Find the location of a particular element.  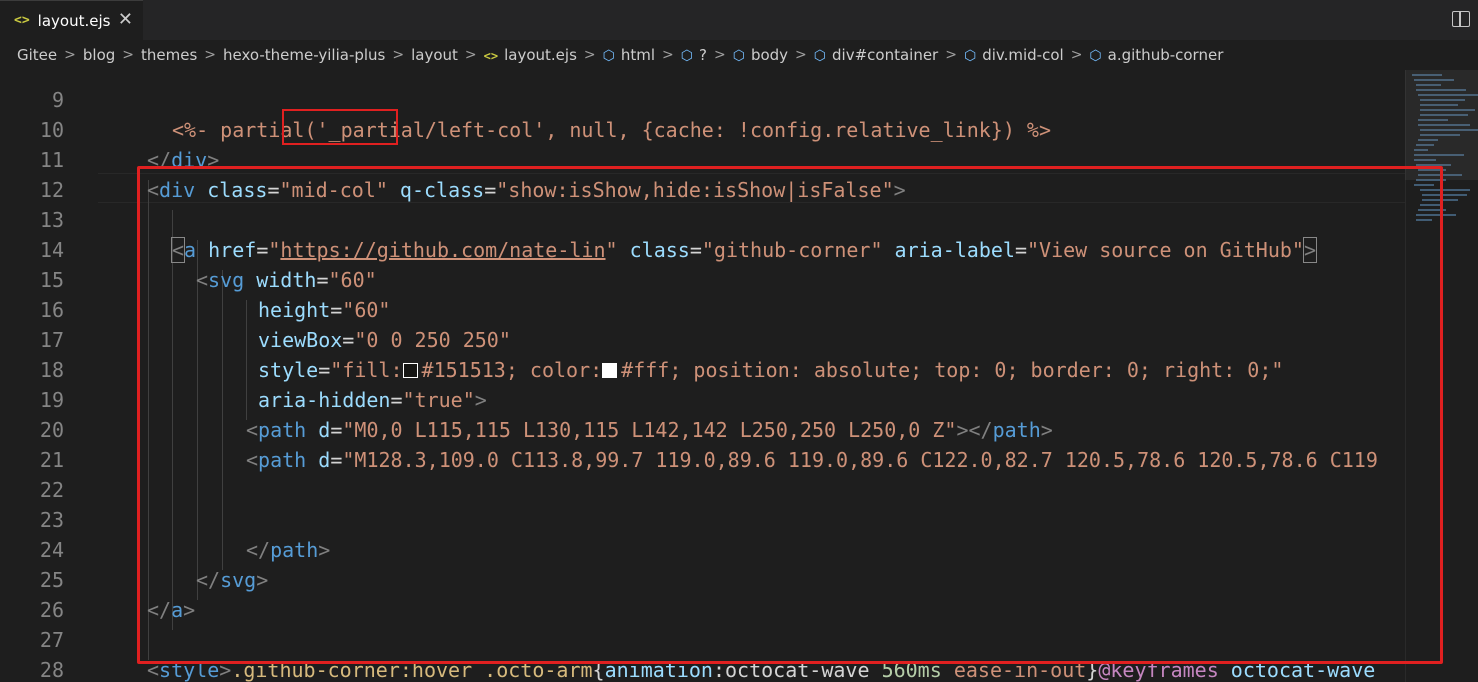

breadcrumb-label: blog is located at coordinates (99, 55).